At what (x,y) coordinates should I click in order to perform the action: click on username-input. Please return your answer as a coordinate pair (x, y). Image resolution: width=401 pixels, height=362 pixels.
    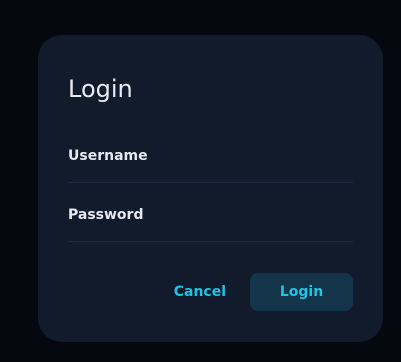
    Looking at the image, I should click on (210, 165).